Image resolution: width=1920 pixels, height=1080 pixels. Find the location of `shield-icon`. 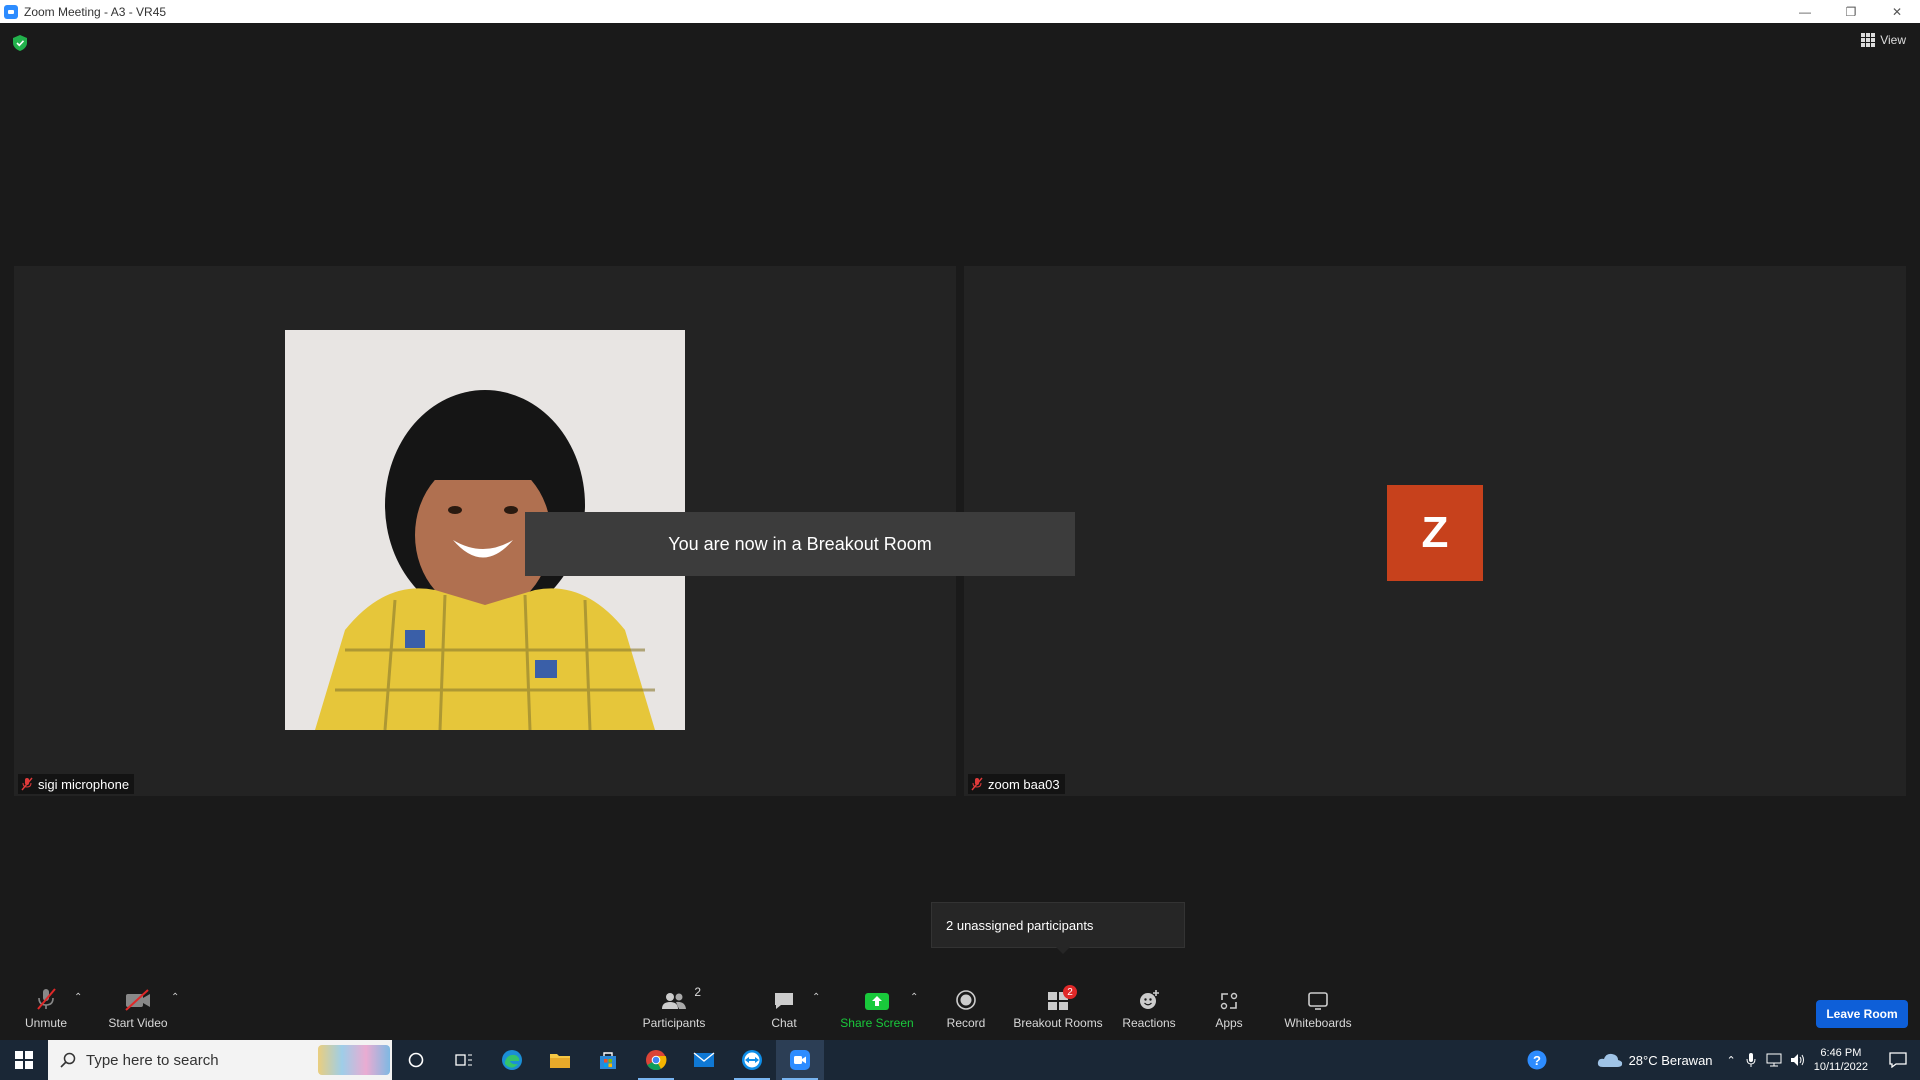

shield-icon is located at coordinates (20, 43).